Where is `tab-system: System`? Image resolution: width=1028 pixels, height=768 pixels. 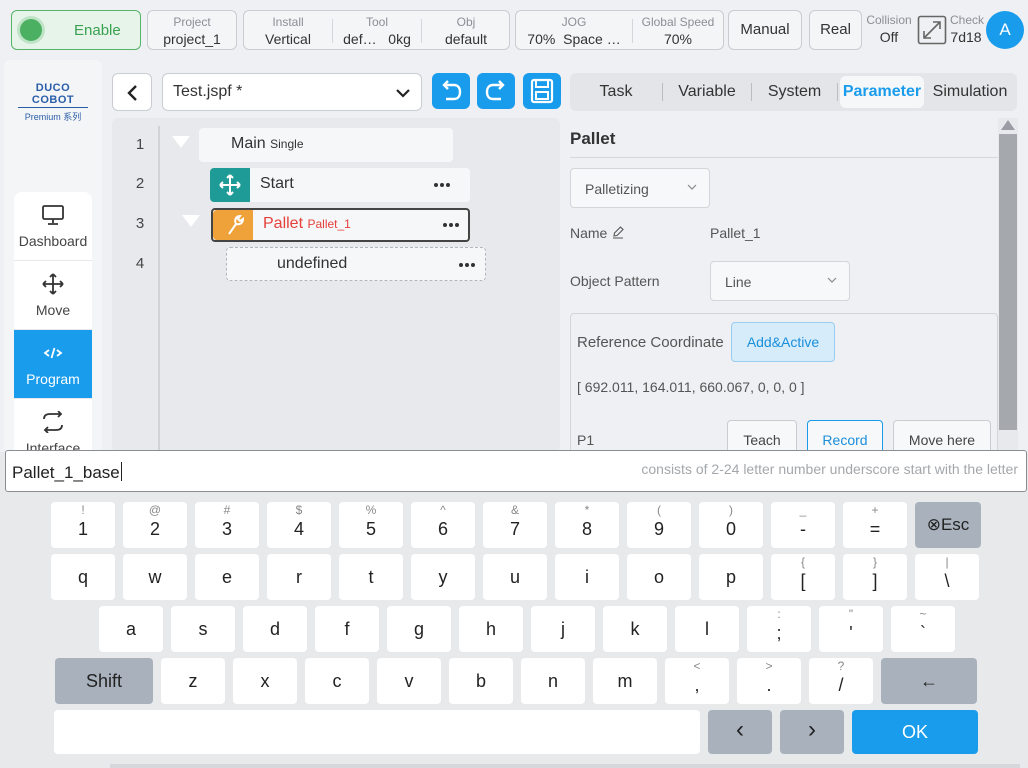 tab-system: System is located at coordinates (794, 92).